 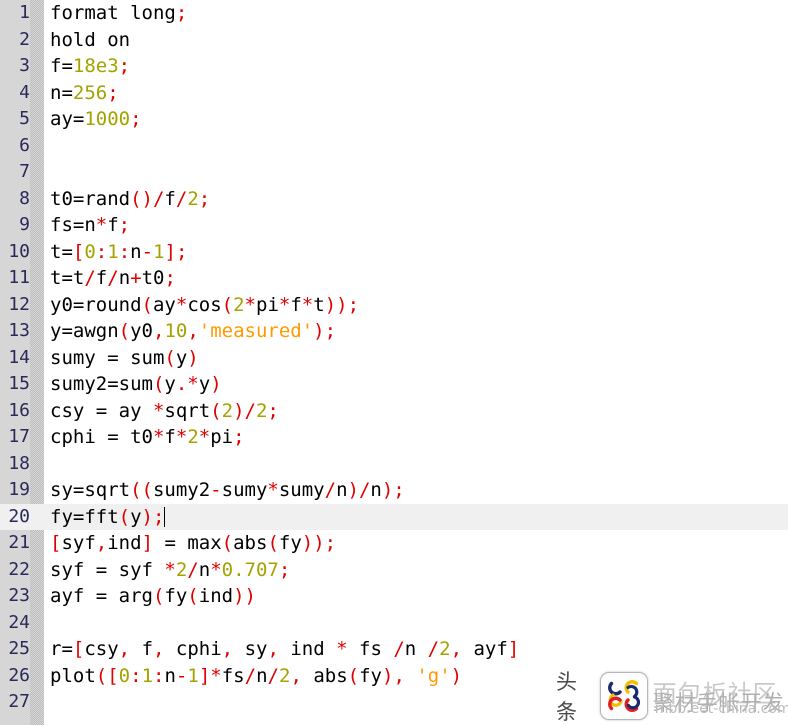 What do you see at coordinates (394, 437) in the screenshot?
I see `code-line: 17 cphi = t0*f*2*pi;` at bounding box center [394, 437].